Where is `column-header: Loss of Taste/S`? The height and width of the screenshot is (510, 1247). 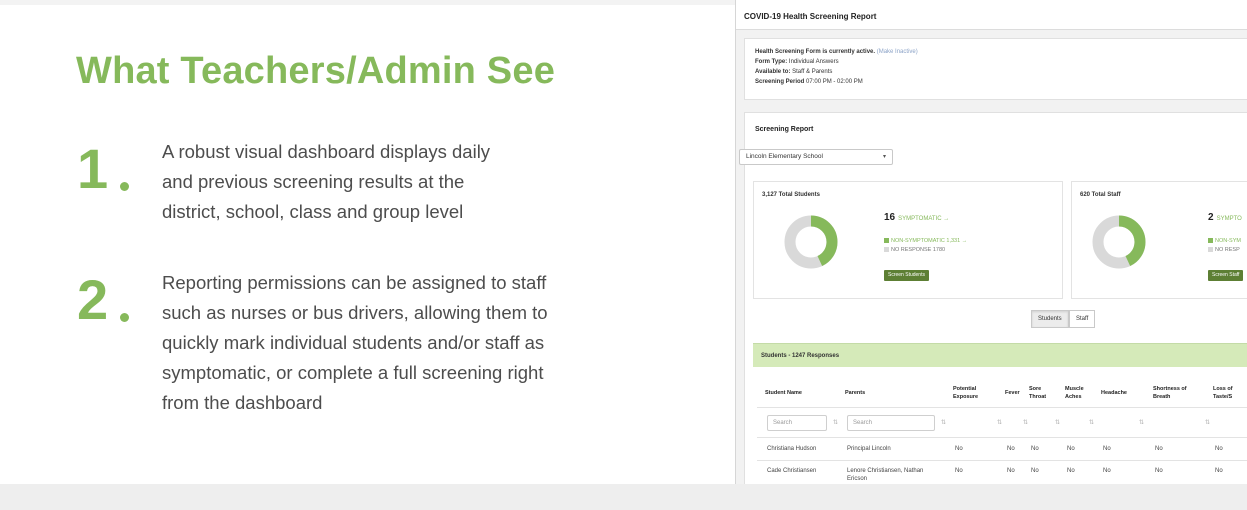
column-header: Loss of Taste/S is located at coordinates (1230, 393).